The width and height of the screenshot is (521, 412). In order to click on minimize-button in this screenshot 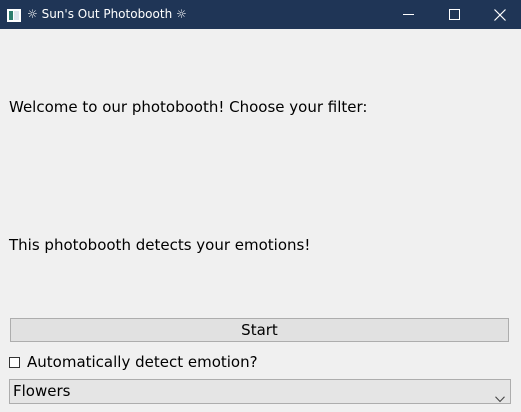, I will do `click(408, 14)`.